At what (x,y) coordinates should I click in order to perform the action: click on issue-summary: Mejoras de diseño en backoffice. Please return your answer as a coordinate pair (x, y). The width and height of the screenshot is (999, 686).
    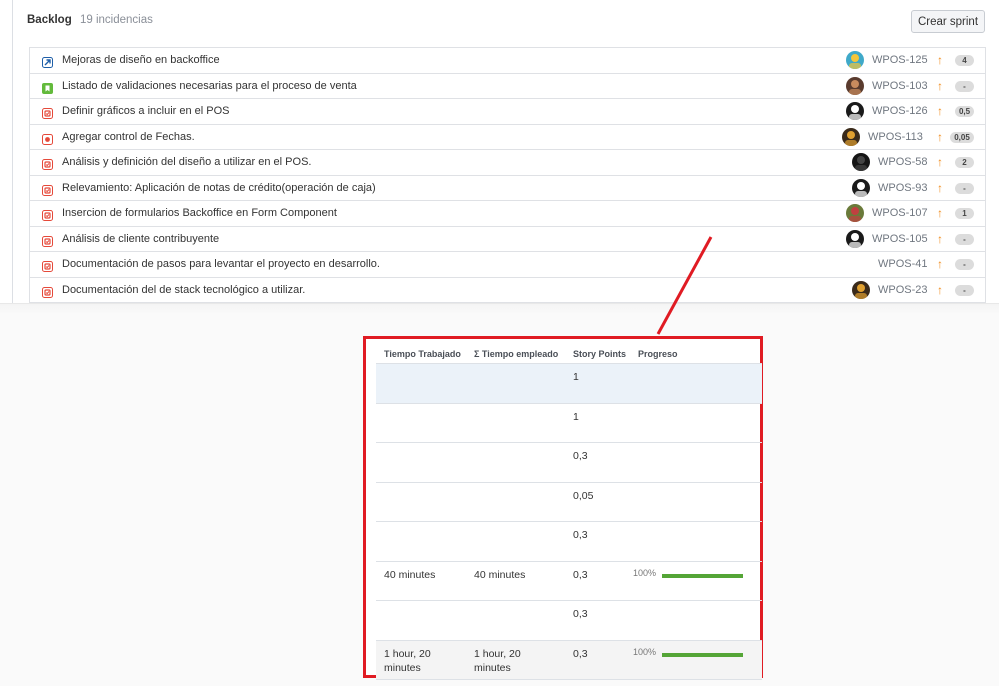
    Looking at the image, I should click on (141, 60).